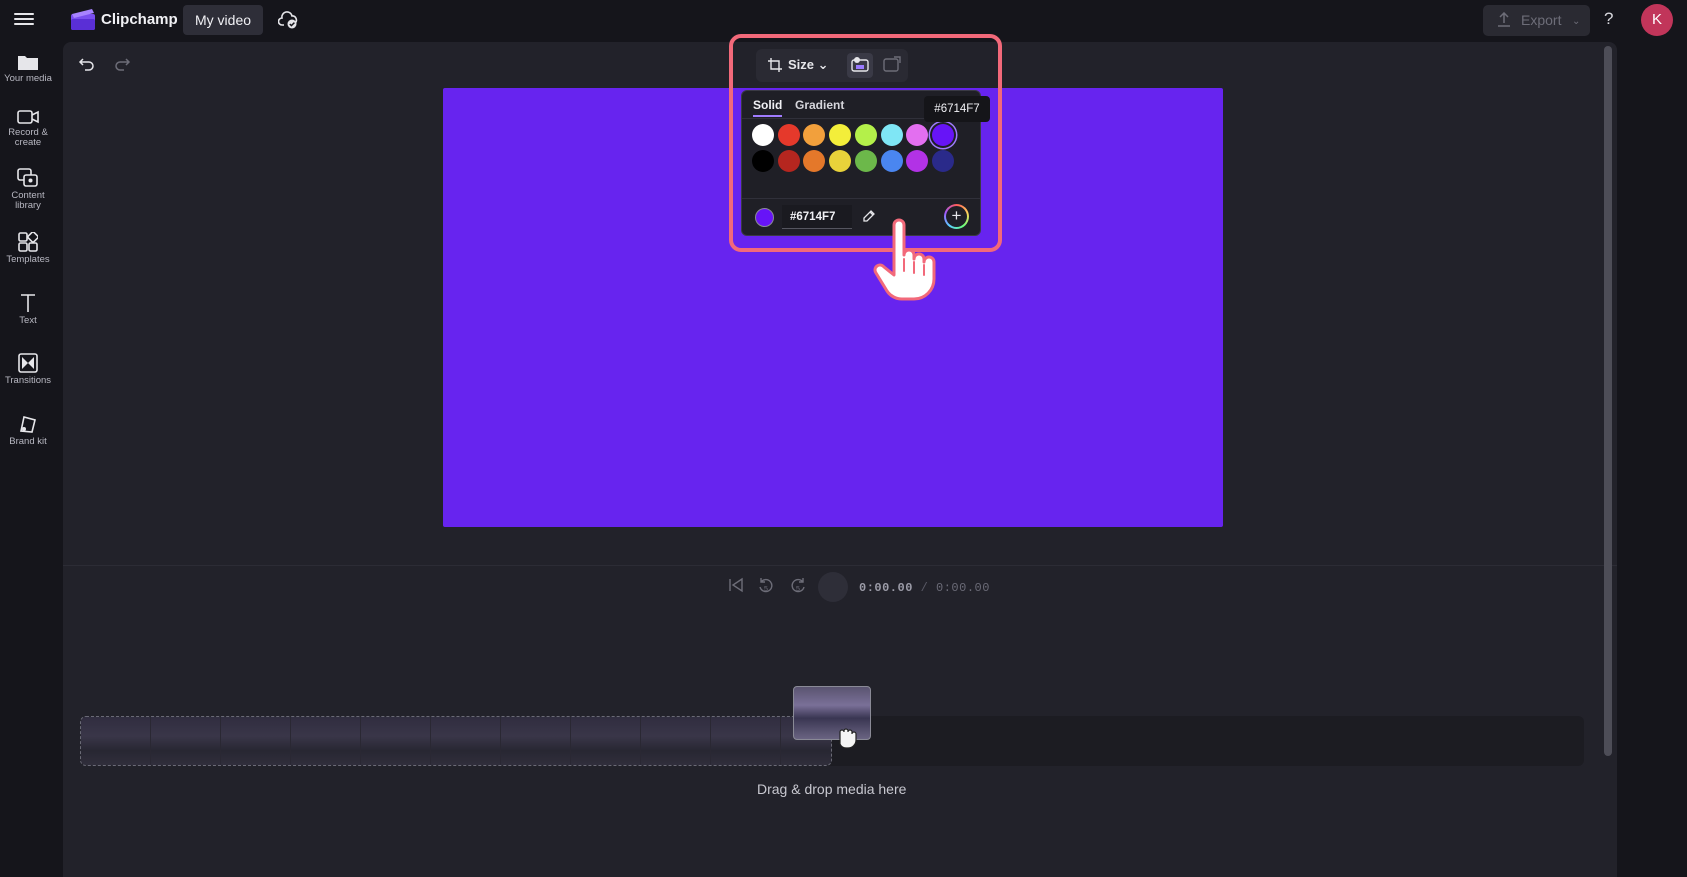 The image size is (1687, 877). I want to click on hex-color-input, so click(817, 217).